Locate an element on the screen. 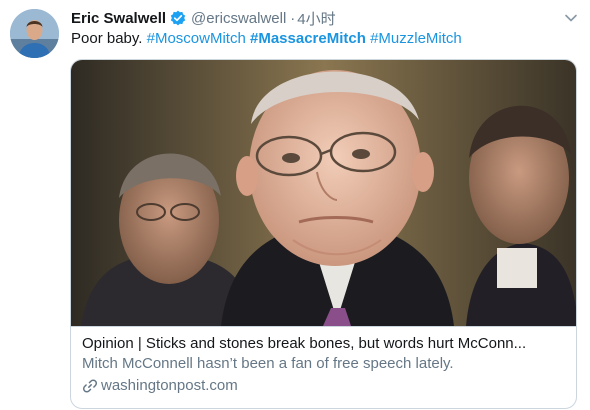 This screenshot has width=590, height=410. author-name: Eric Swalwell is located at coordinates (118, 18).